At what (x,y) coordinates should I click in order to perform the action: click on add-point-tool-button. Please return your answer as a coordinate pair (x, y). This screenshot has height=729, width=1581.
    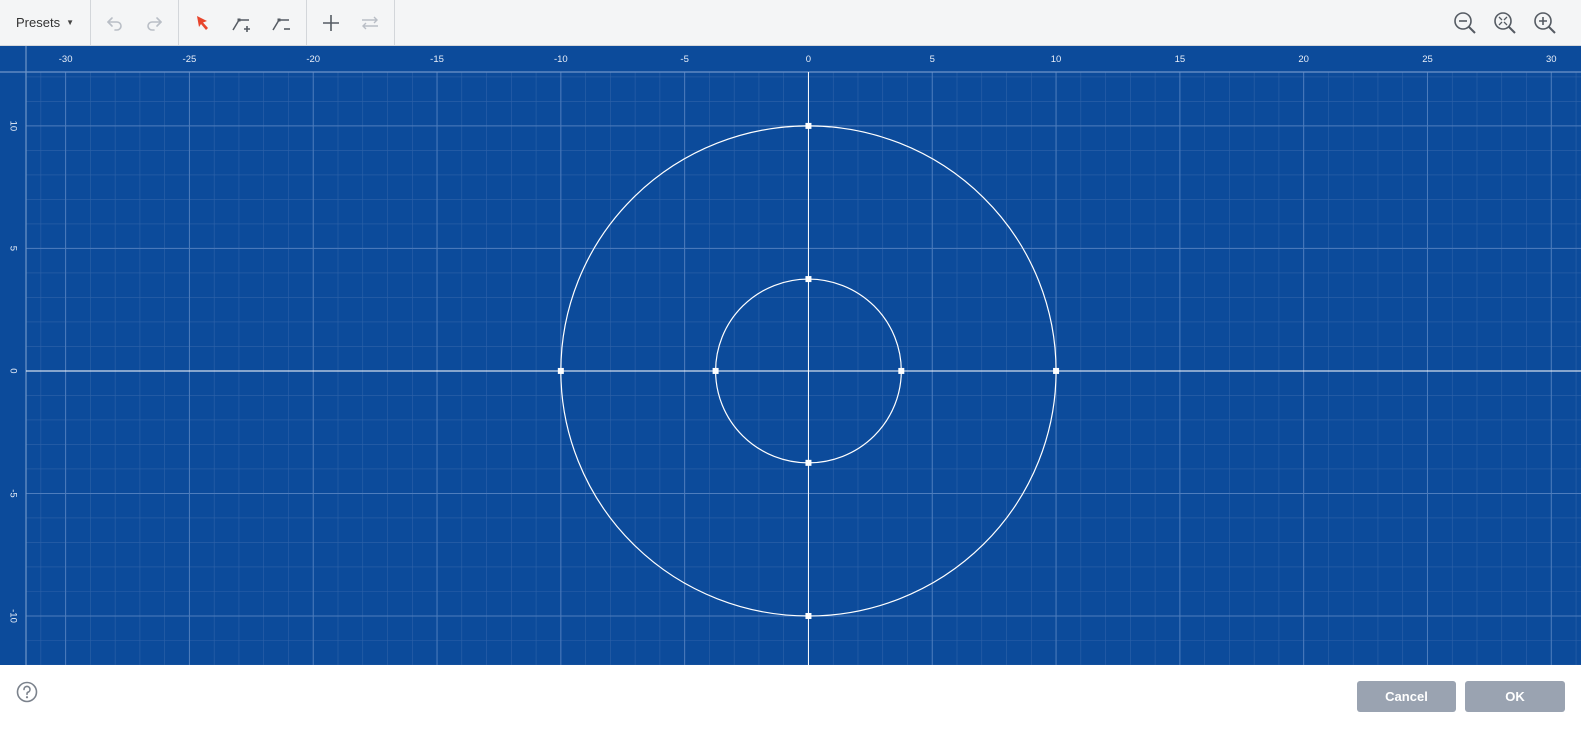
    Looking at the image, I should click on (242, 22).